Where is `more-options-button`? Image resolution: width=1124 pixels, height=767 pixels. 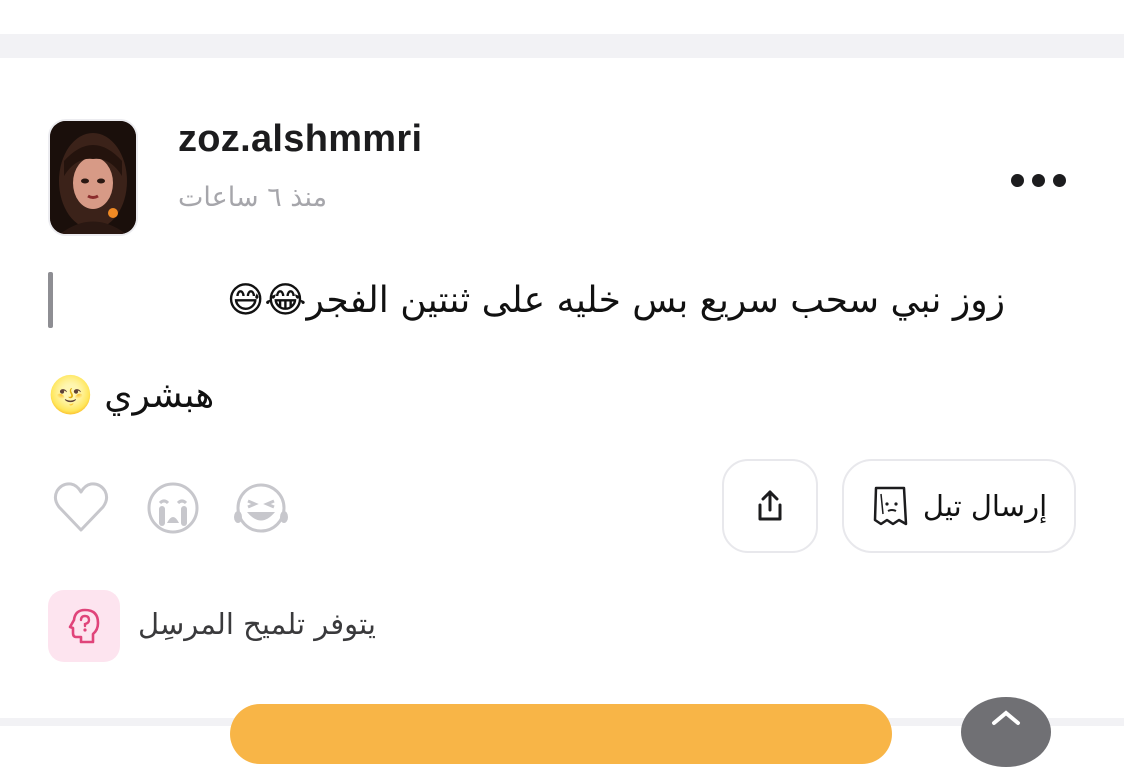 more-options-button is located at coordinates (1038, 180).